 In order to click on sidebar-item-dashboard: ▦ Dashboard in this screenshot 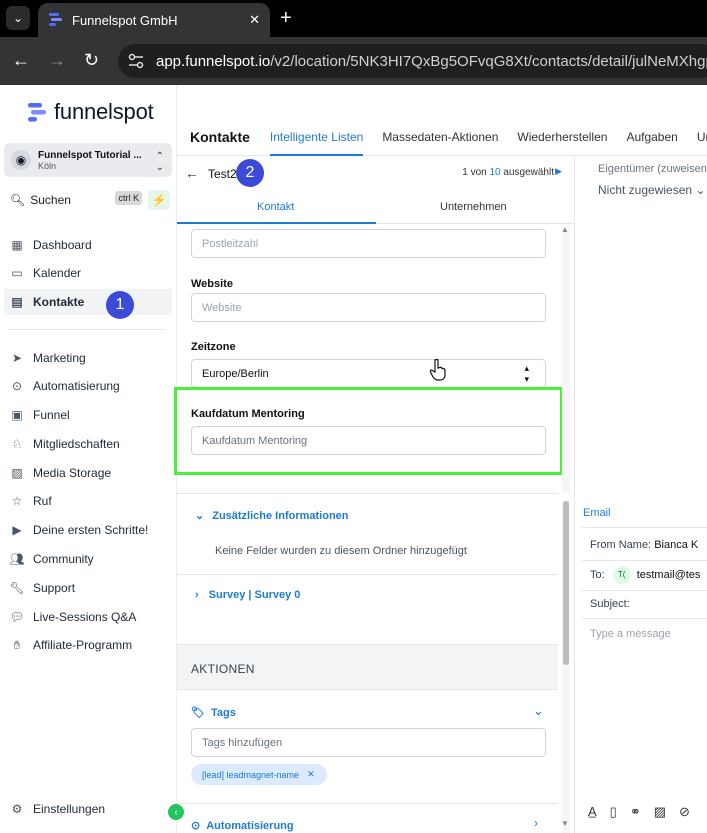, I will do `click(92, 245)`.